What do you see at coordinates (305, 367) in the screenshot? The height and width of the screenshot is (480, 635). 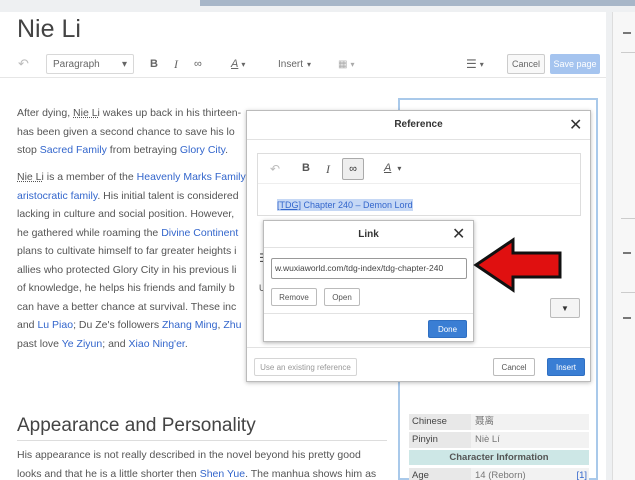 I see `use-existing-reference-button: Use an existing reference` at bounding box center [305, 367].